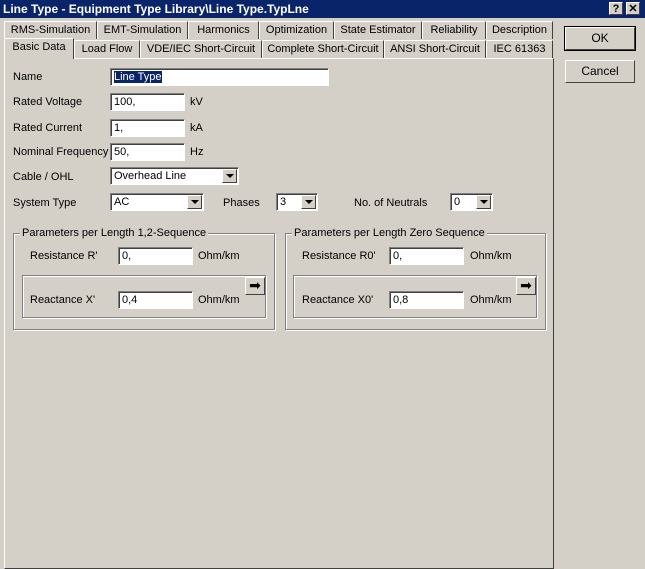  What do you see at coordinates (142, 30) in the screenshot?
I see `tab-emt-simulation: EMT-Simulation` at bounding box center [142, 30].